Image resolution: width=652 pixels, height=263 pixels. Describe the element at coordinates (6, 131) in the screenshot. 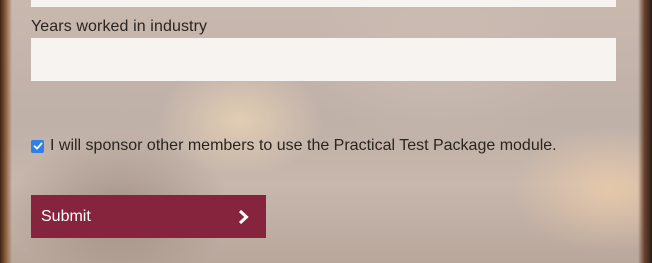

I see `left-edge-shadow` at that location.